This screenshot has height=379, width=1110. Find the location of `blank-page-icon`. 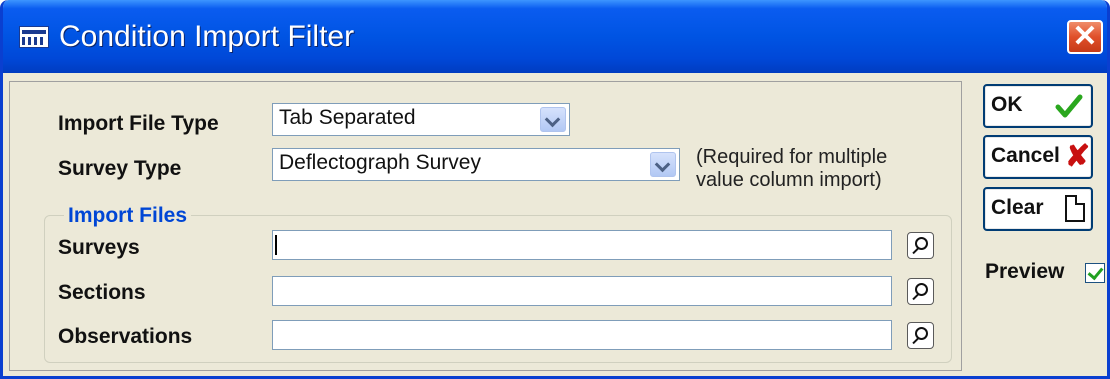

blank-page-icon is located at coordinates (1075, 208).